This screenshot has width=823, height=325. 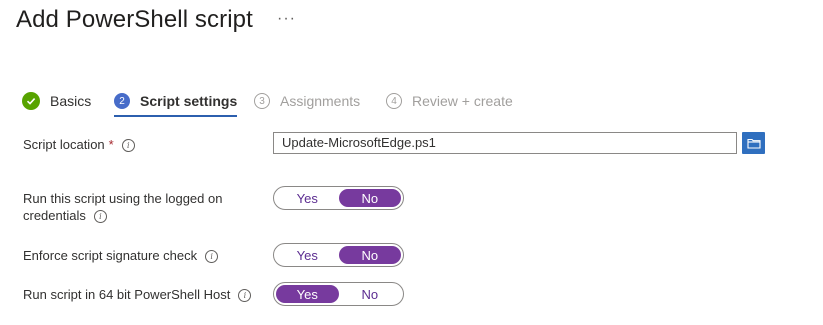 I want to click on step-label: Review + create, so click(x=462, y=101).